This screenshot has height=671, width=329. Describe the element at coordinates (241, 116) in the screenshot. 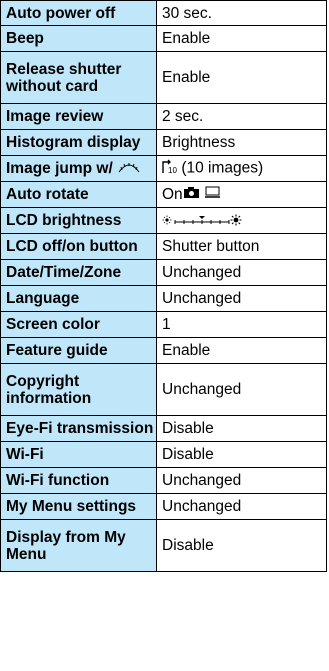

I see `setting-value: 2 sec.` at that location.